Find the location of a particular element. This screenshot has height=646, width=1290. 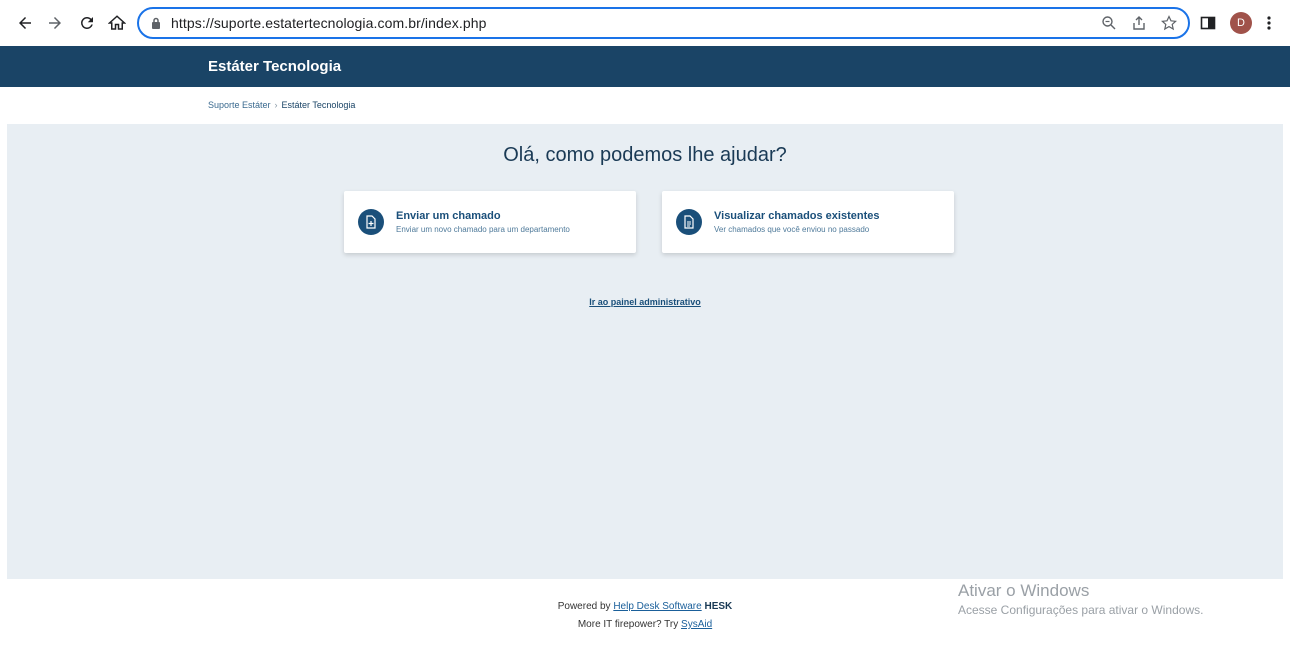

side-panel-icon is located at coordinates (1208, 23).